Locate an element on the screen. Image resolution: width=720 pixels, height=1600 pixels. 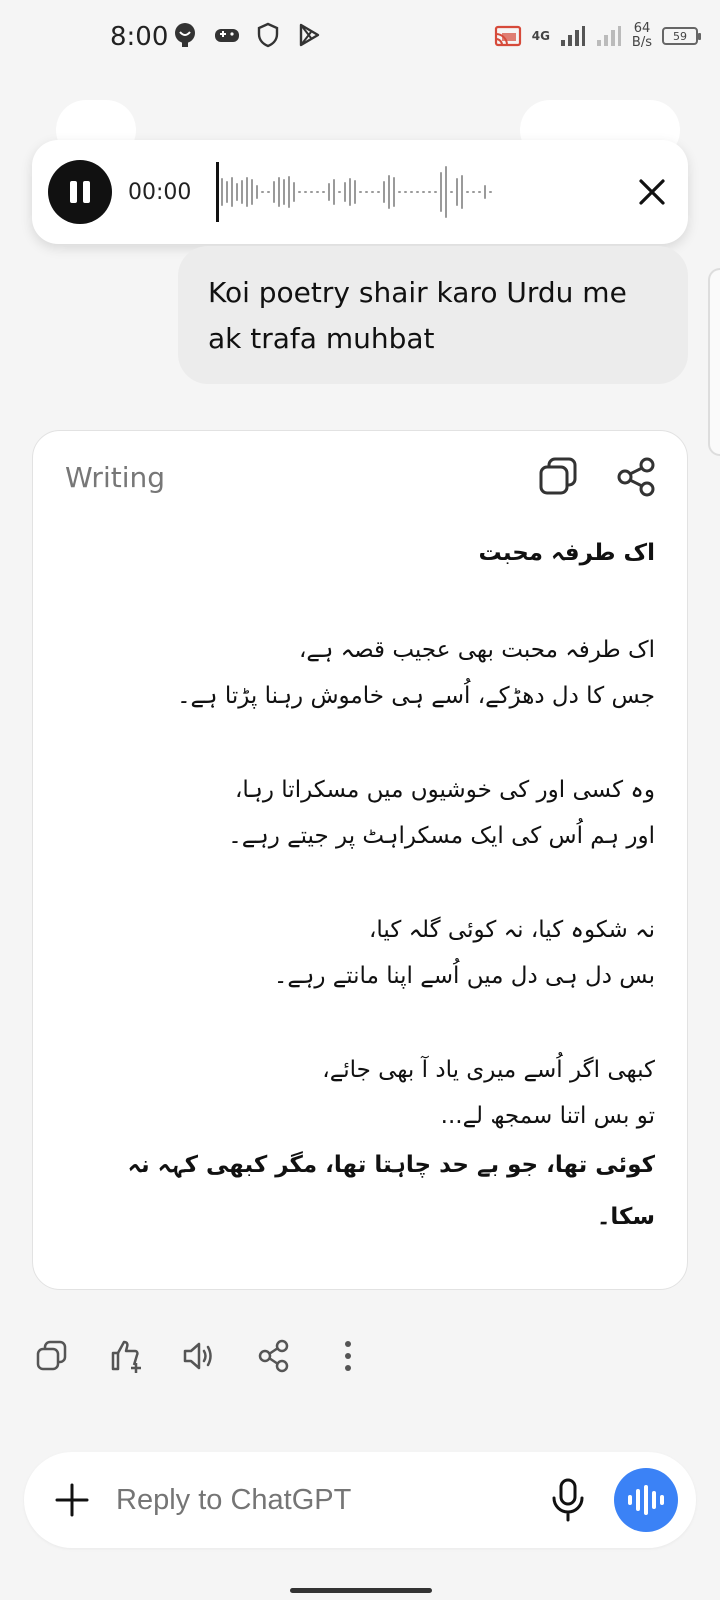
poem-line: بس دل ہی دل میں اُسے اپنا مانتے رہے۔ is located at coordinates (464, 976).